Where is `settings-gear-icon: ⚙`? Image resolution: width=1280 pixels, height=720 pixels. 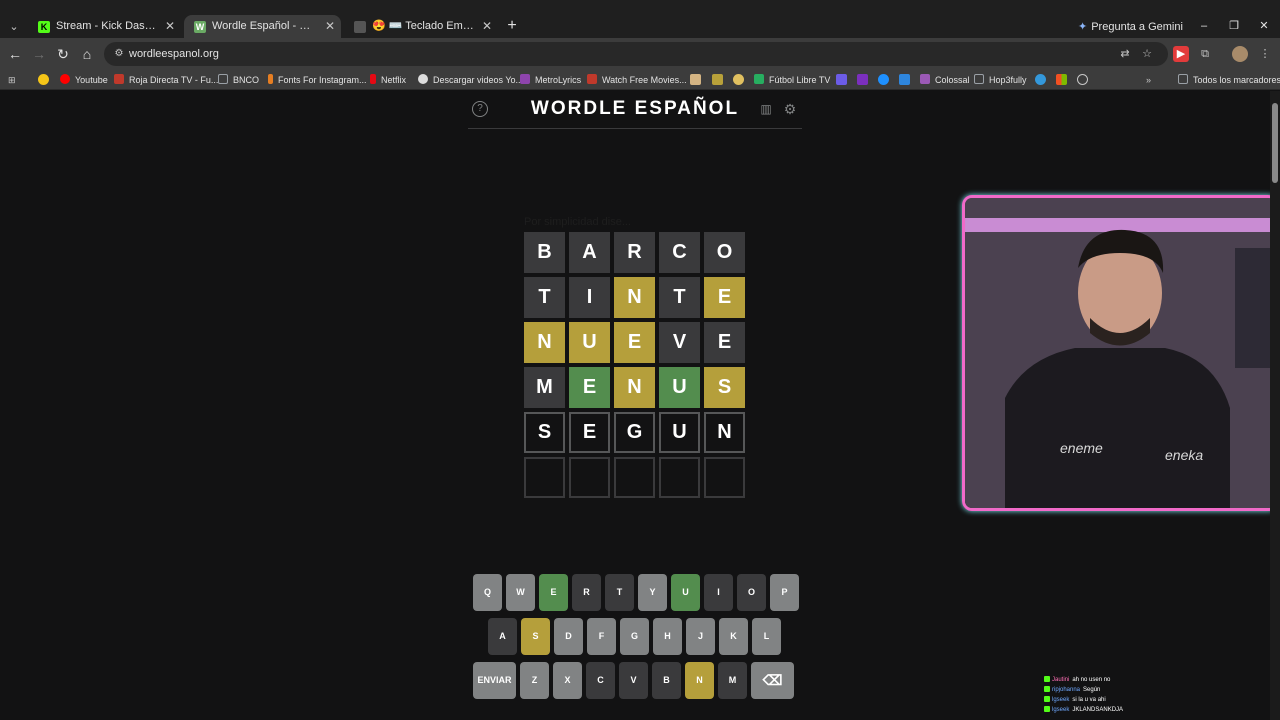 settings-gear-icon: ⚙ is located at coordinates (790, 109).